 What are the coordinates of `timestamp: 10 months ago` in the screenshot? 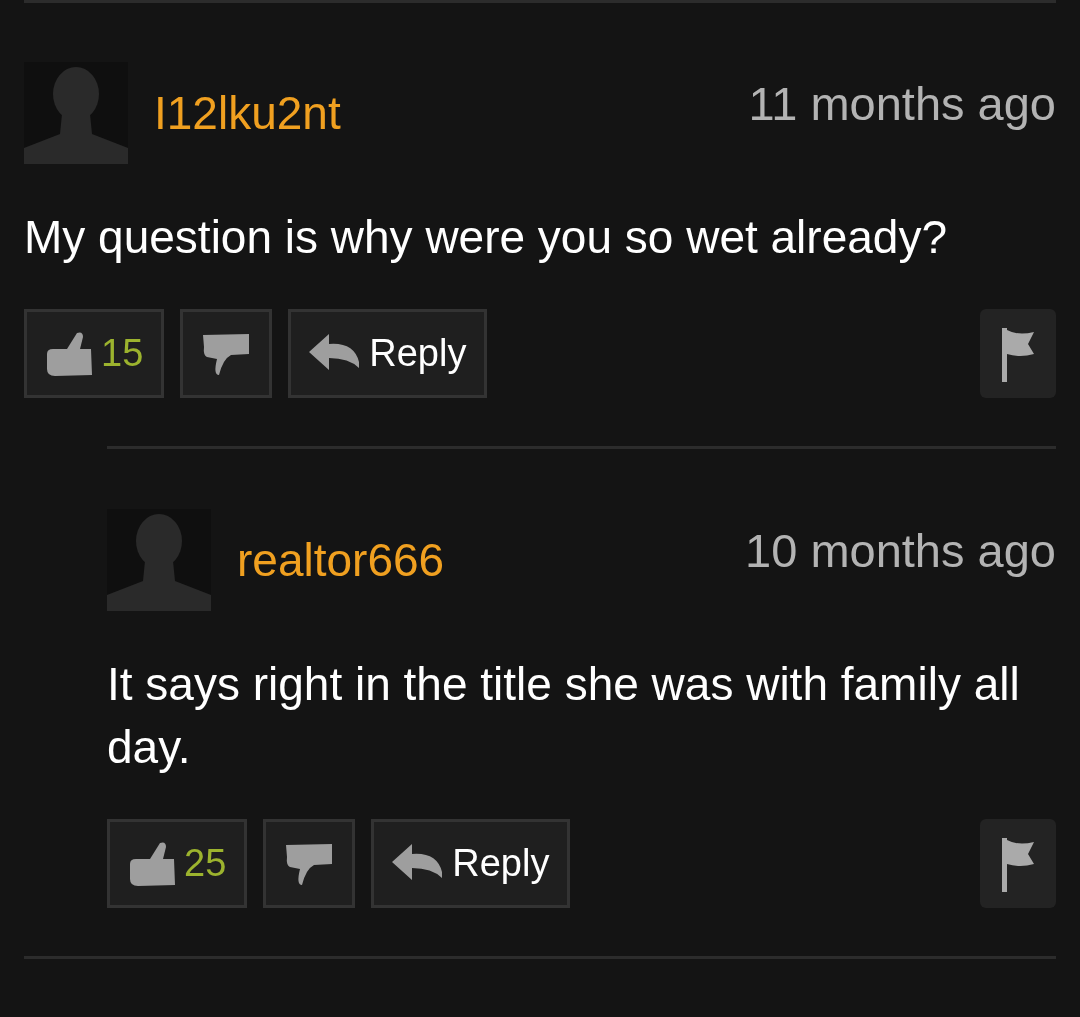 It's located at (900, 551).